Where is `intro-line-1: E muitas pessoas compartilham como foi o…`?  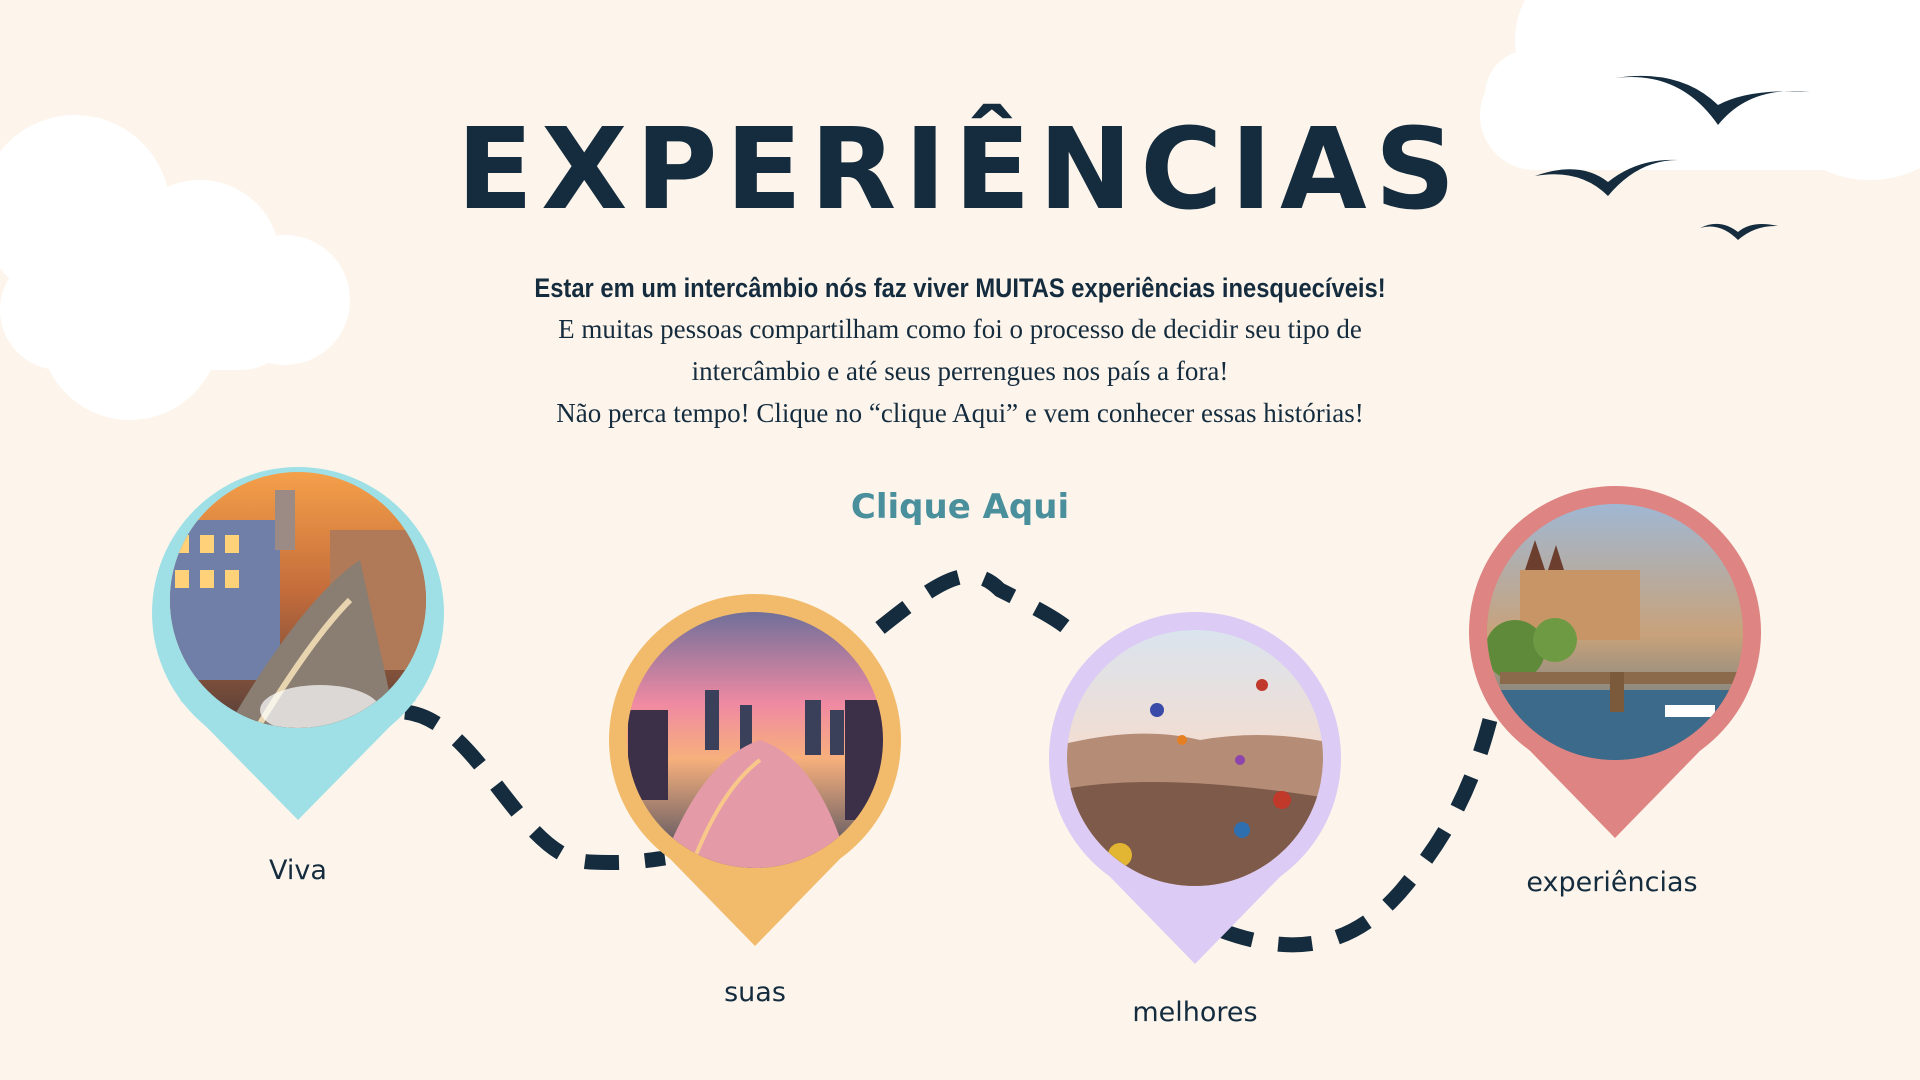 intro-line-1: E muitas pessoas compartilham como foi o… is located at coordinates (960, 329).